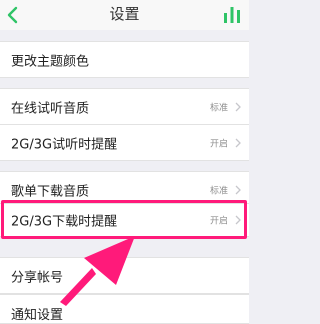 The height and width of the screenshot is (324, 320). I want to click on row-label: 在线试听音质, so click(50, 108).